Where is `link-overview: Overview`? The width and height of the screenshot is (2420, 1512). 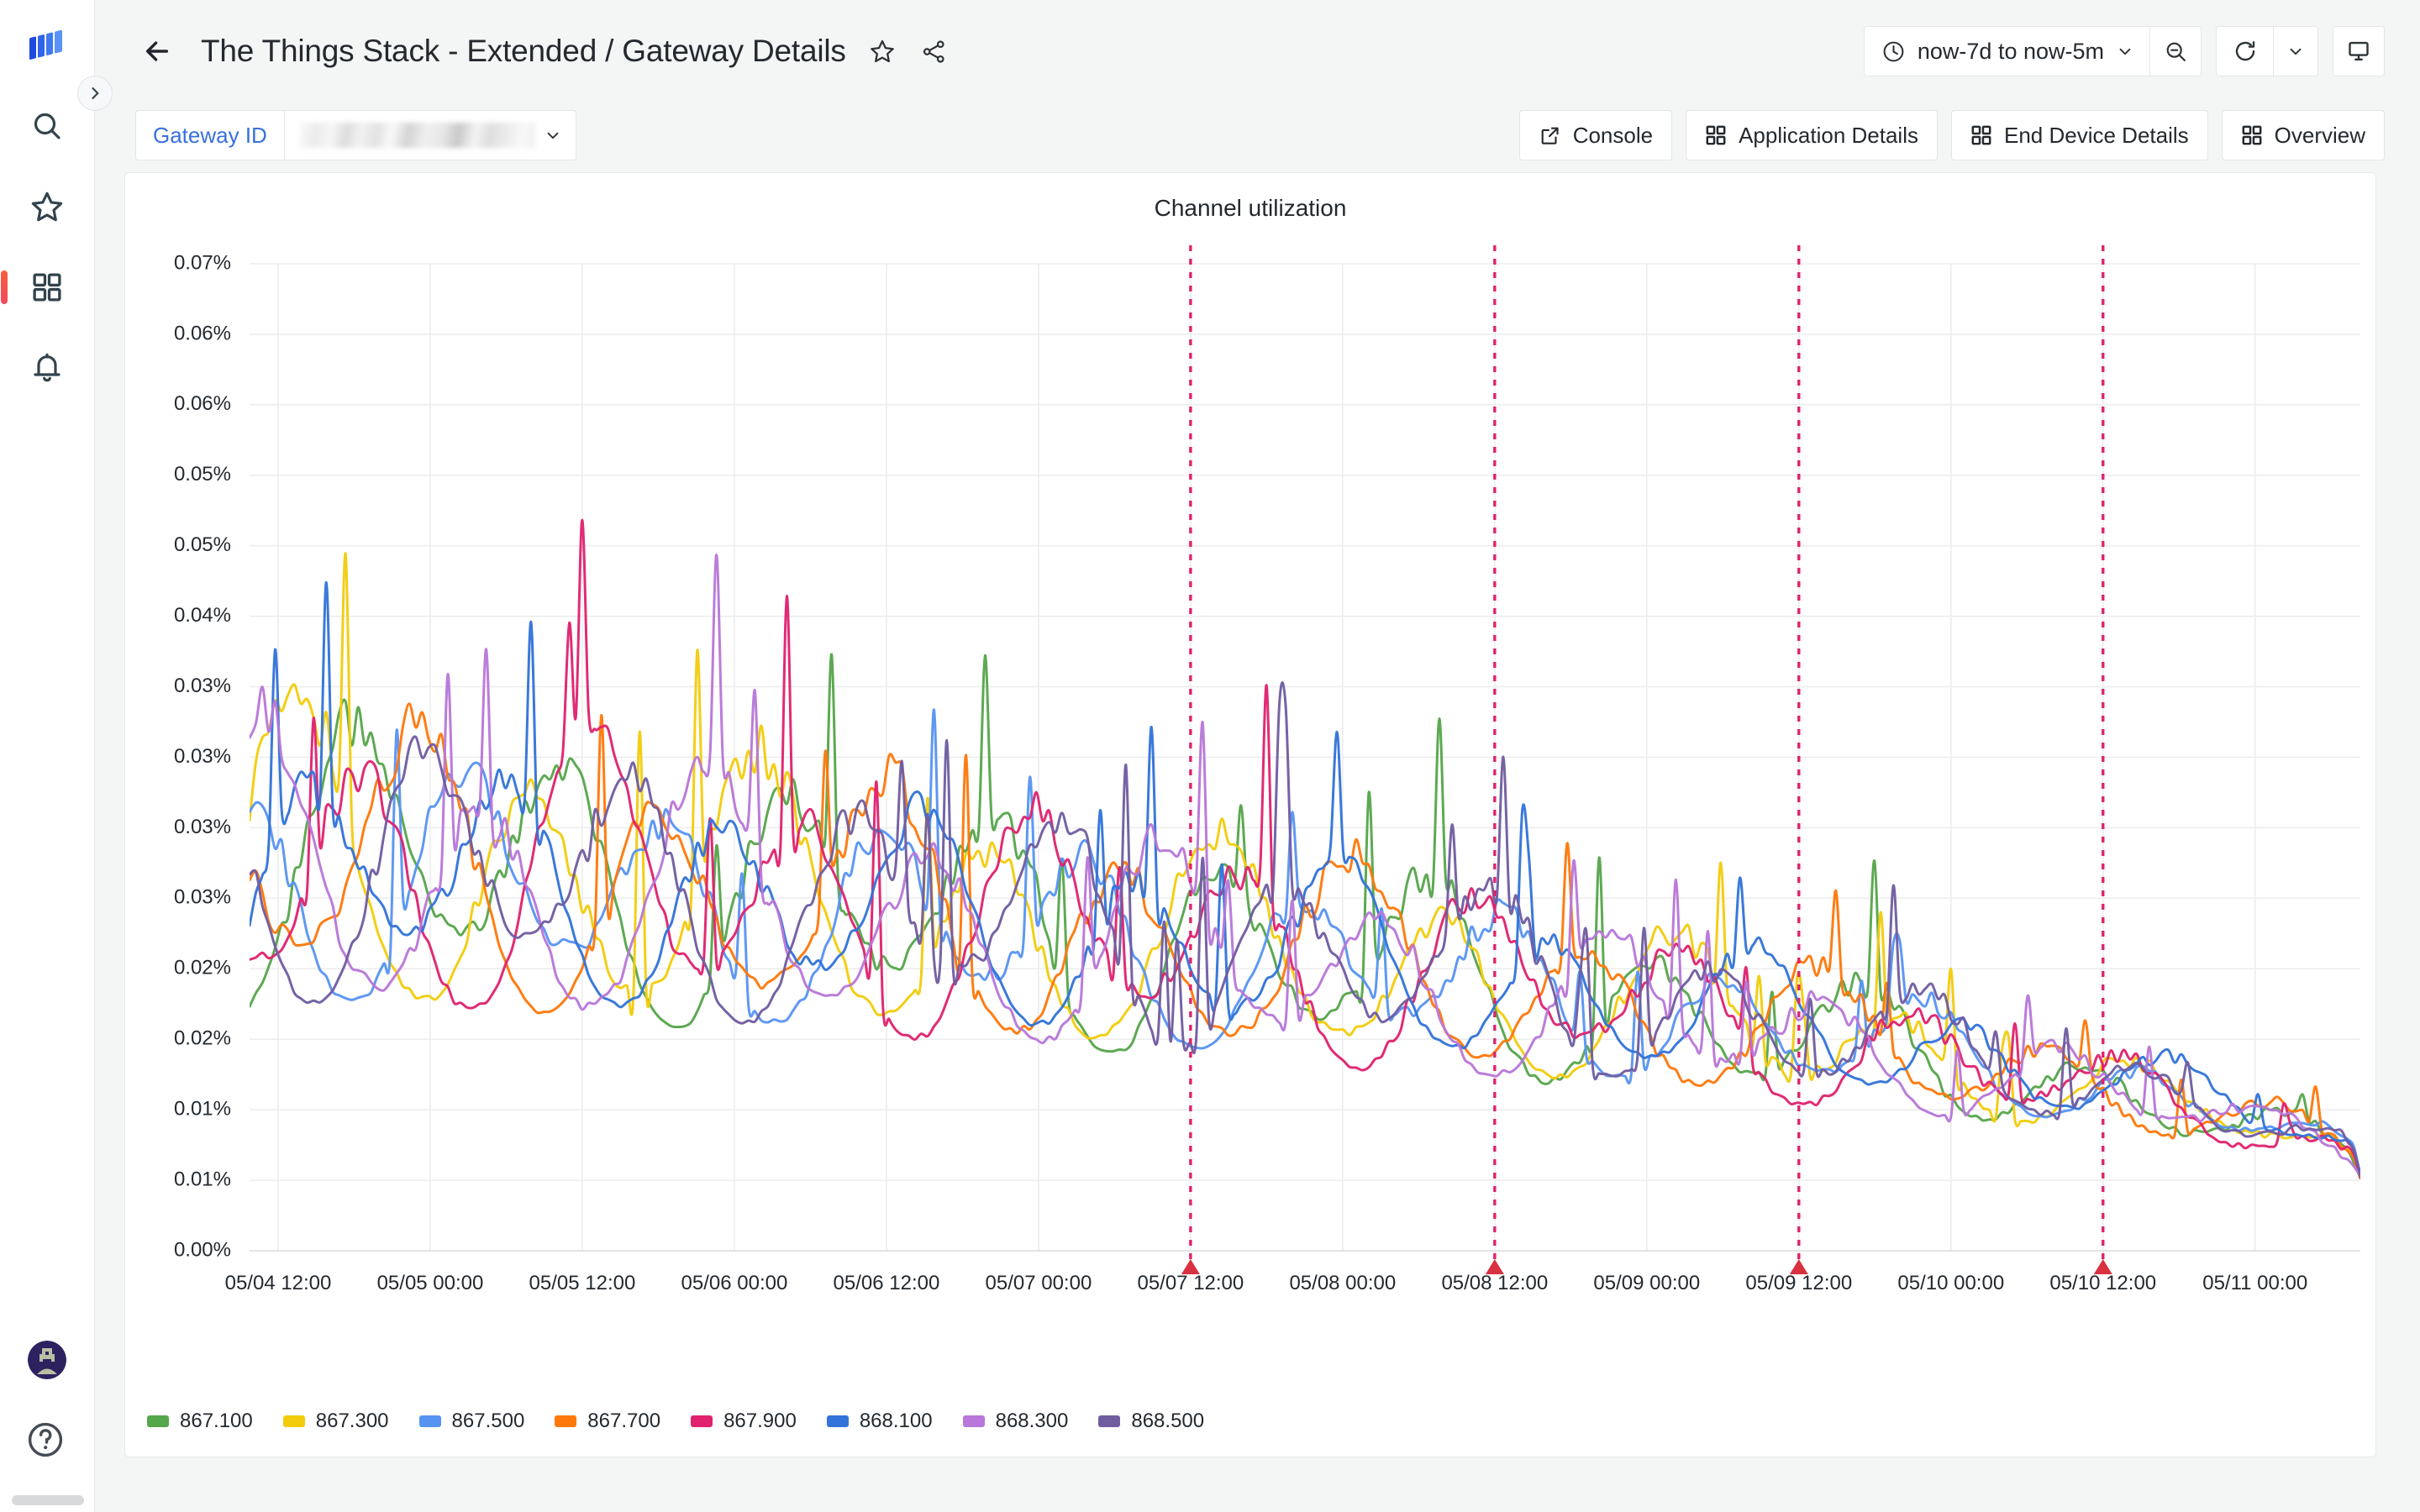
link-overview: Overview is located at coordinates (2303, 135).